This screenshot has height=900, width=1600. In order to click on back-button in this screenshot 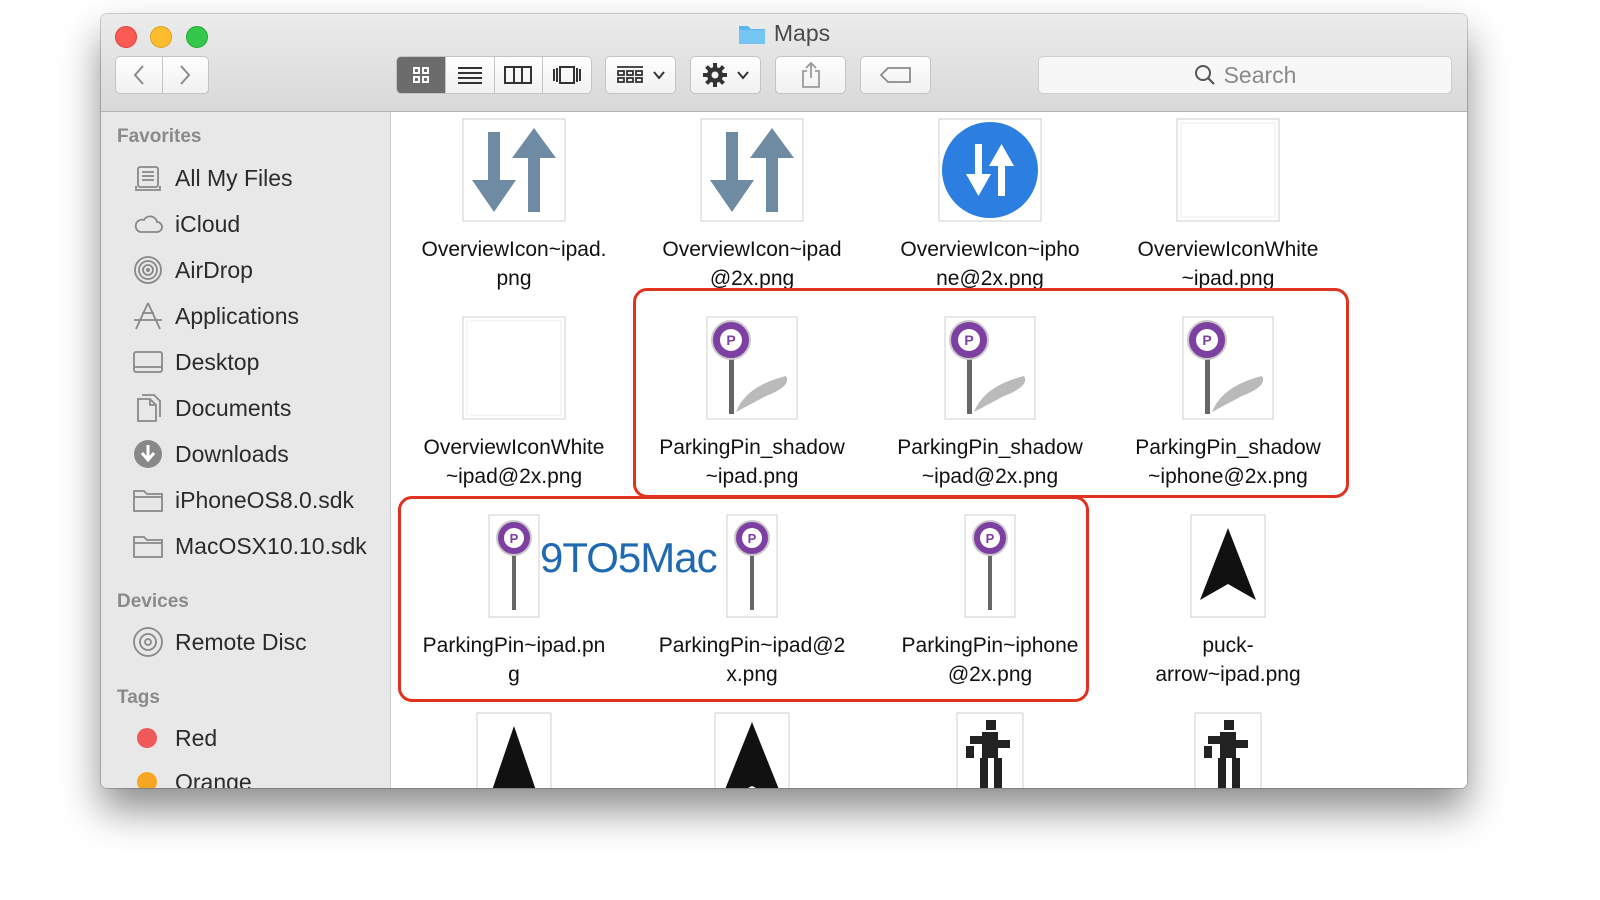, I will do `click(139, 75)`.